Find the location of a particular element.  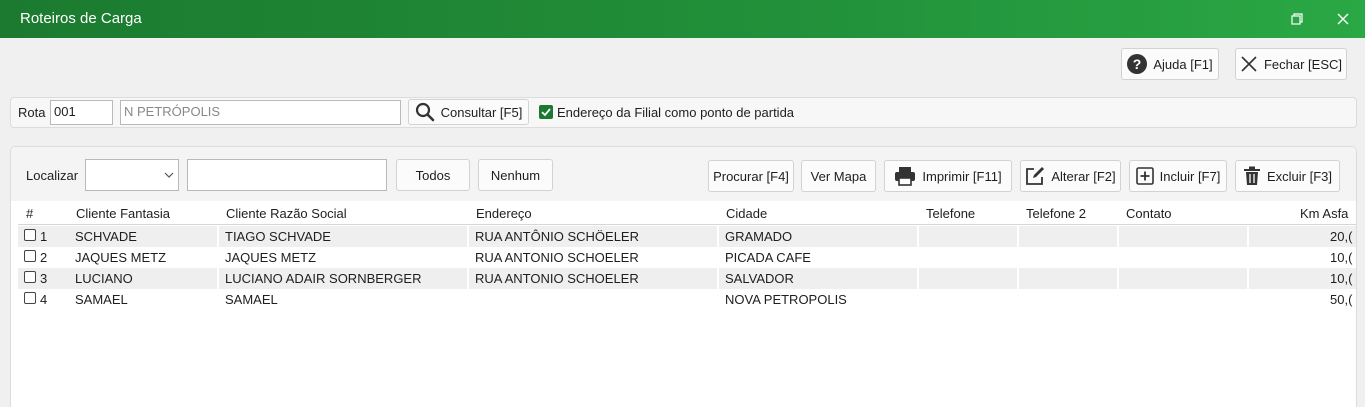

cell-km: 20,( is located at coordinates (1341, 236).